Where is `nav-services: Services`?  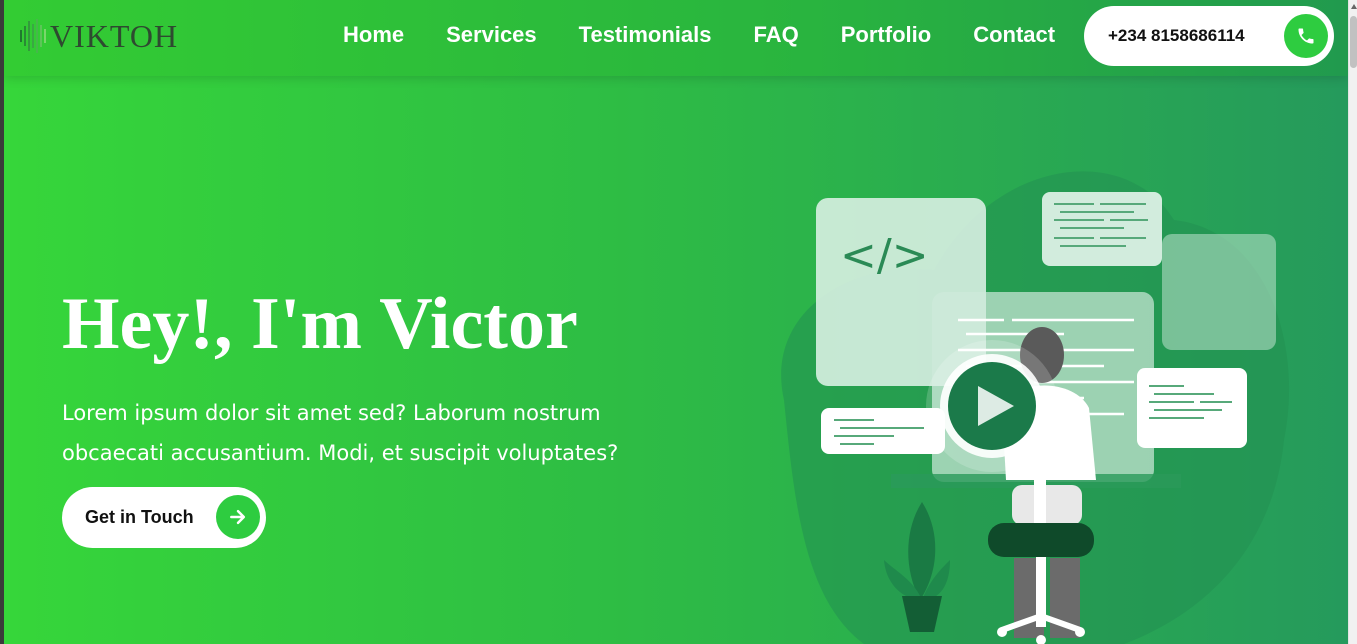 nav-services: Services is located at coordinates (491, 35).